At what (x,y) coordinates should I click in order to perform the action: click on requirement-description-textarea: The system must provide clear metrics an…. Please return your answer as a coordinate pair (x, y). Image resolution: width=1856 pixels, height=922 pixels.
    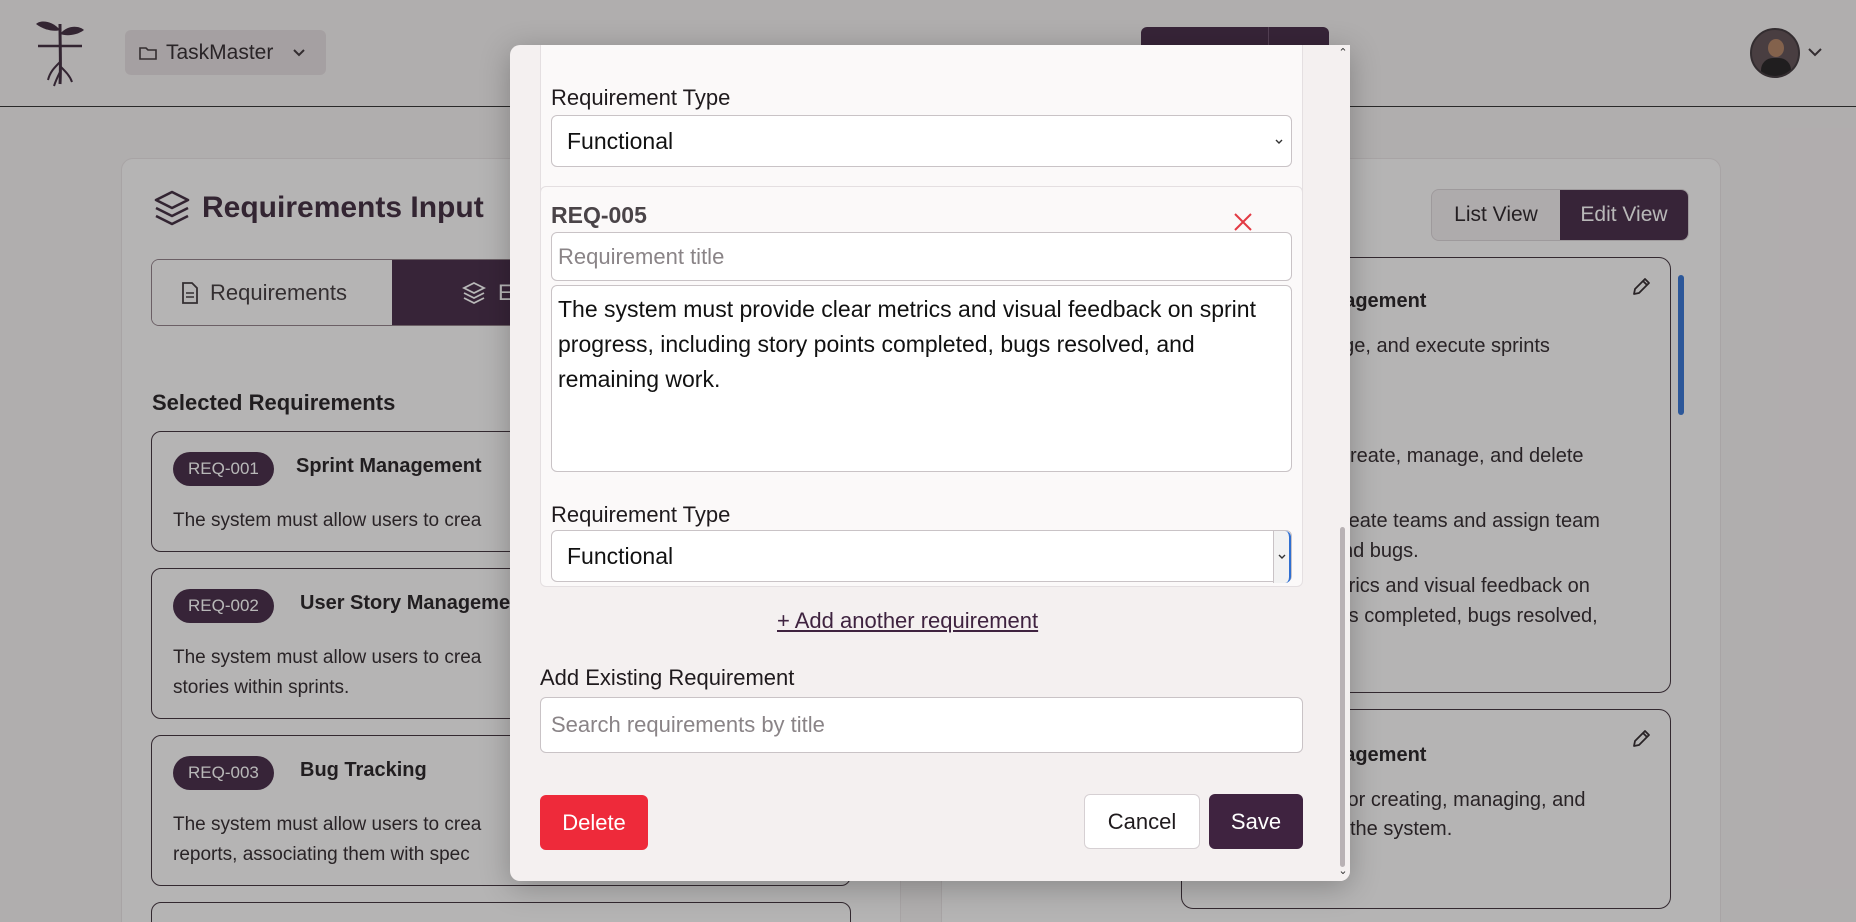
    Looking at the image, I should click on (921, 378).